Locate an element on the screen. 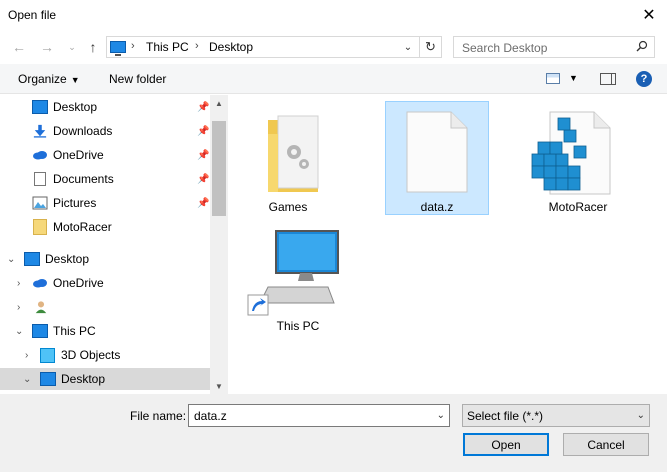 This screenshot has width=667, height=472. help-icon: ? is located at coordinates (644, 79).